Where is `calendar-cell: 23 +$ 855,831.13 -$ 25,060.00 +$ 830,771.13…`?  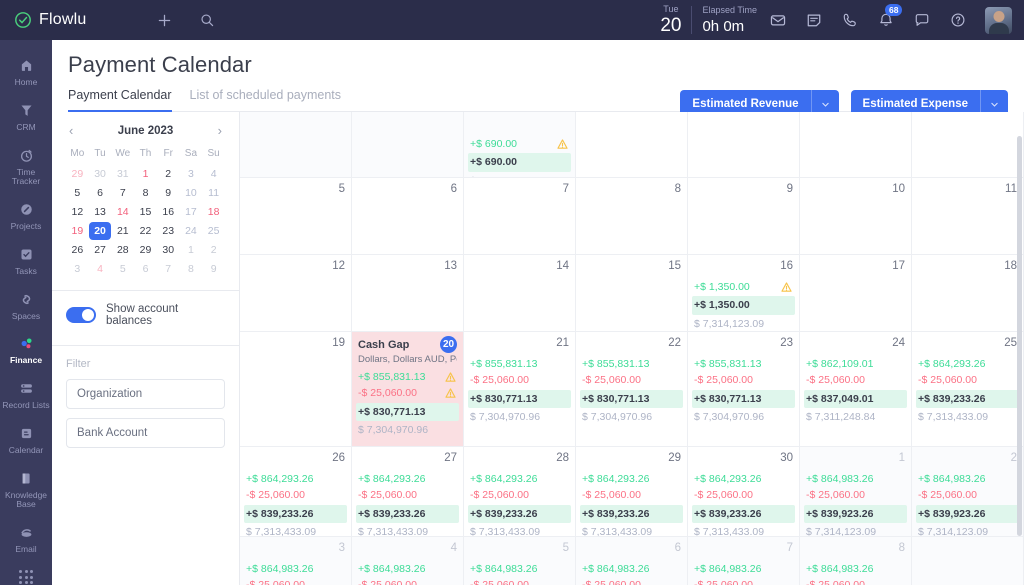
calendar-cell: 23 +$ 855,831.13 -$ 25,060.00 +$ 830,771.13… is located at coordinates (744, 389).